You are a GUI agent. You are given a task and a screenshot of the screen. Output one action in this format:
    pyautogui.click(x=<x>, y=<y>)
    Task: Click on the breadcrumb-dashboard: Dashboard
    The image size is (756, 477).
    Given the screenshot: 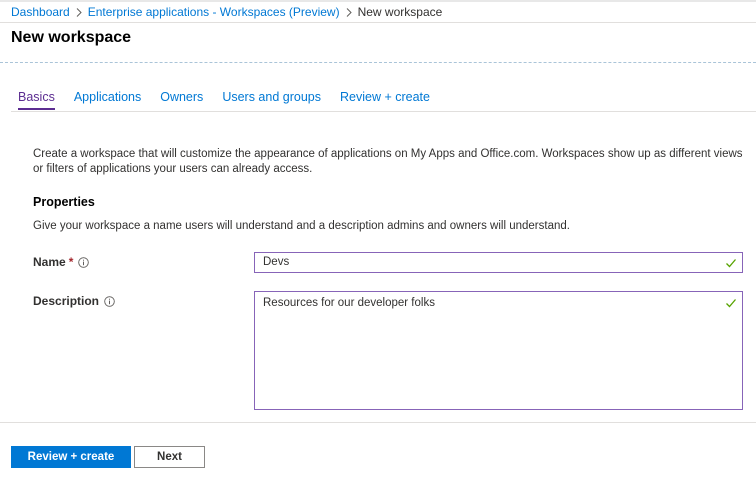 What is the action you would take?
    pyautogui.click(x=40, y=12)
    